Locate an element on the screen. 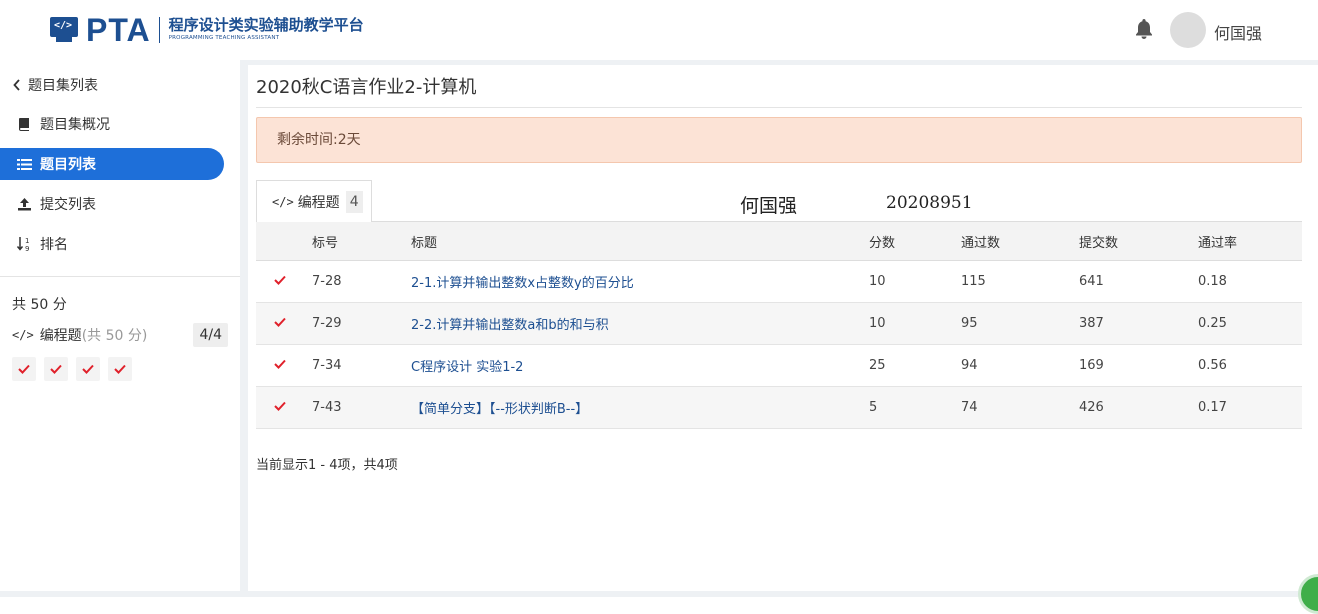  column-header: 提交数 is located at coordinates (1138, 241).